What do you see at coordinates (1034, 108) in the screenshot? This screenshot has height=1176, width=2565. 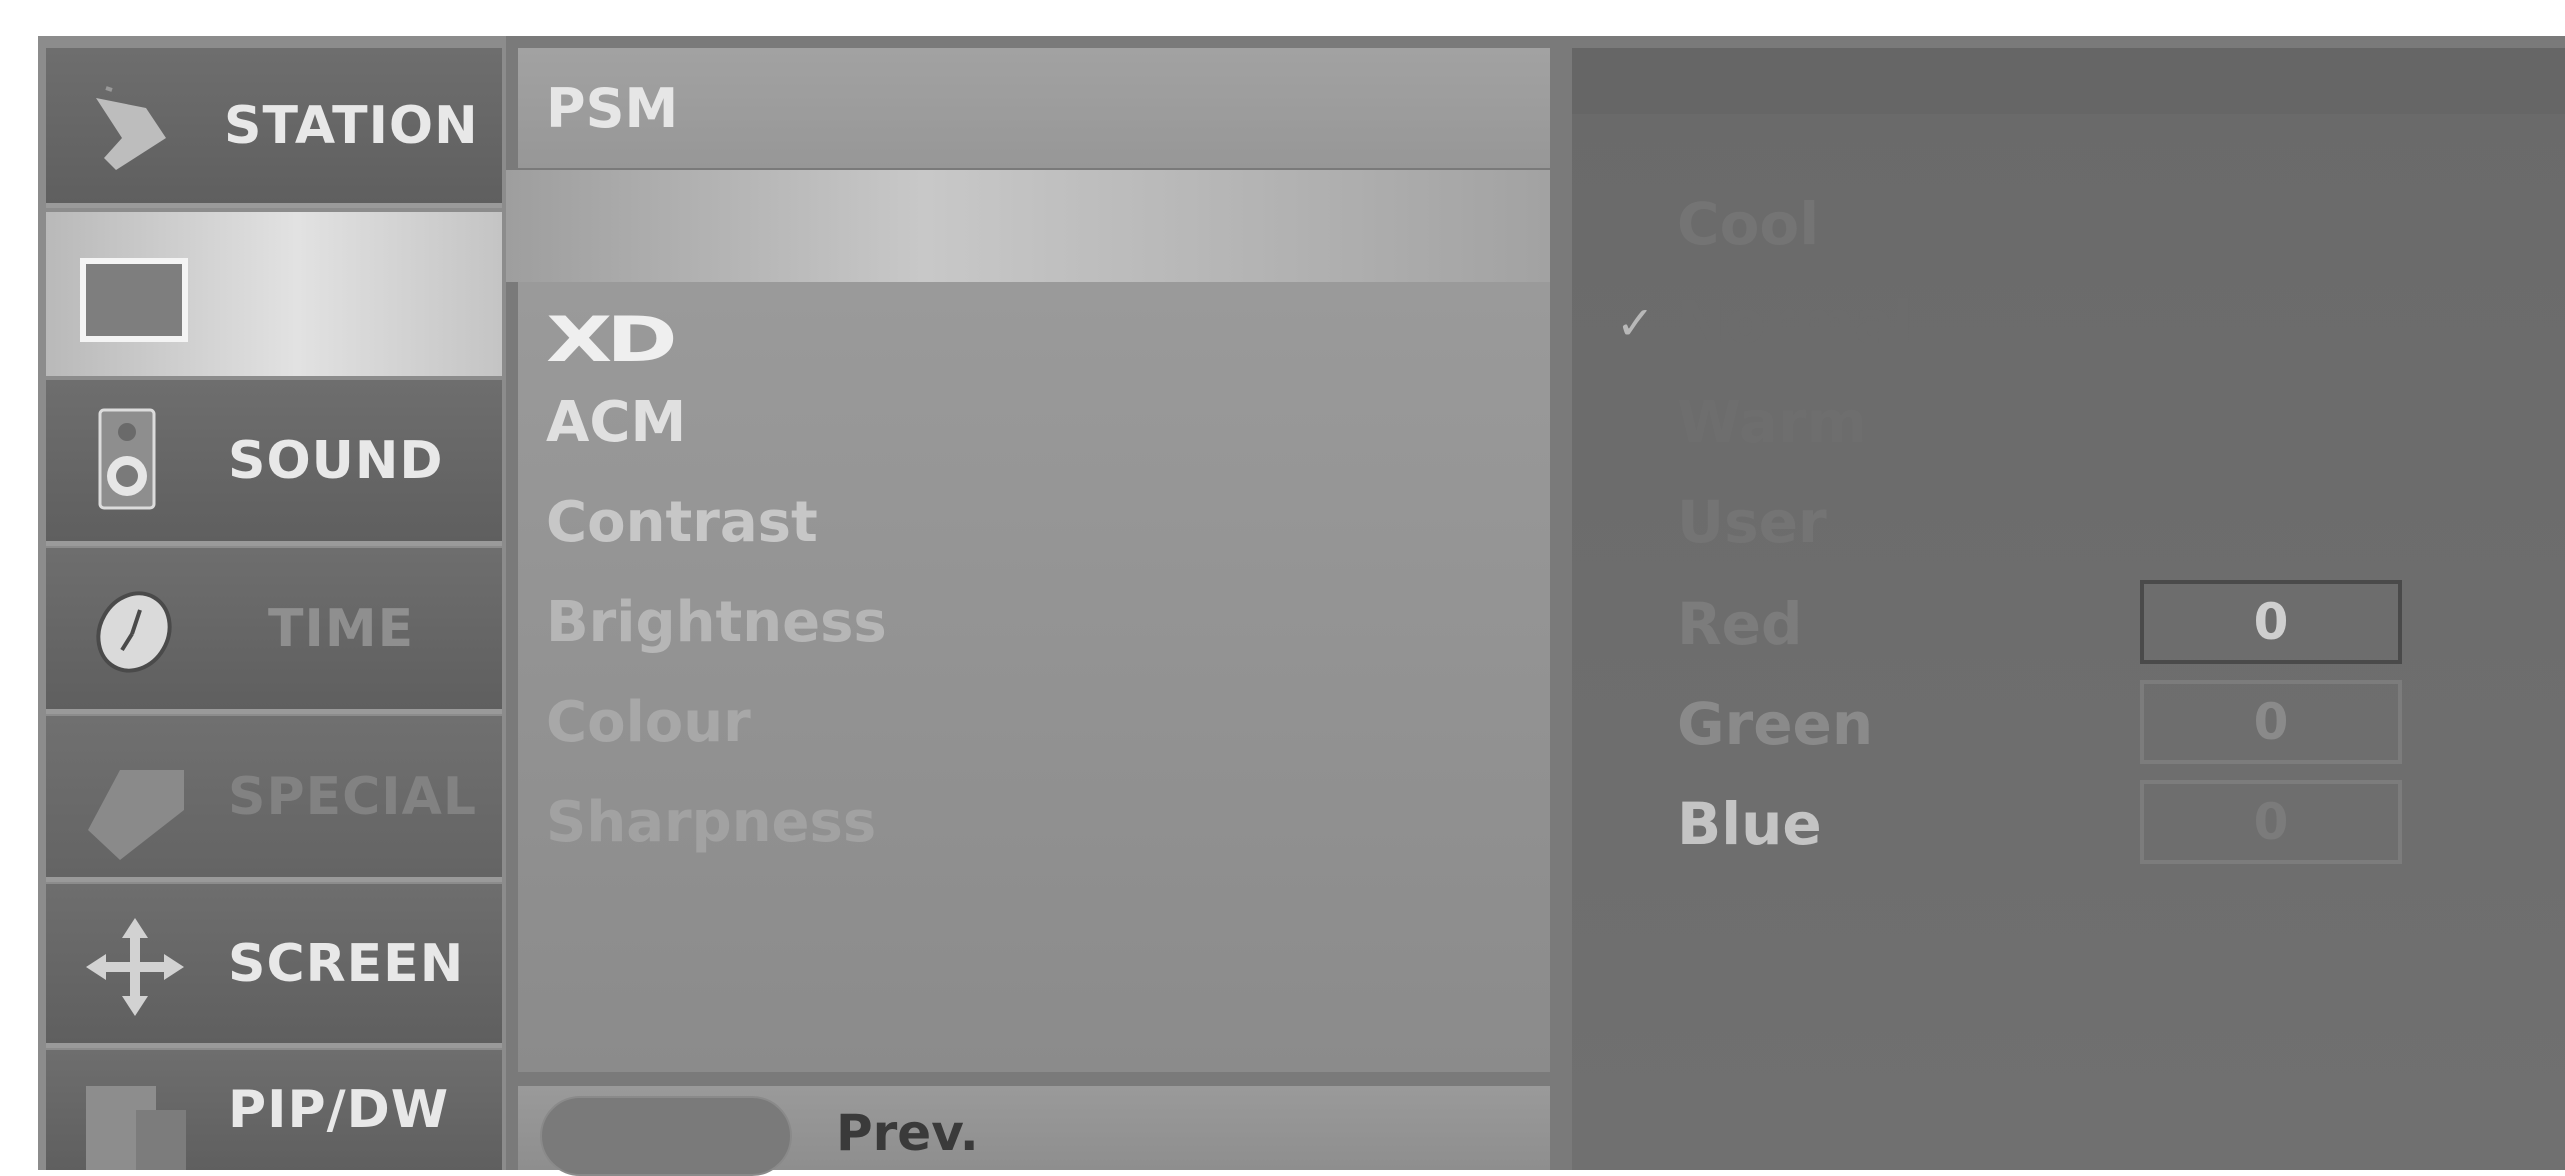 I see `psm-header: PSM` at bounding box center [1034, 108].